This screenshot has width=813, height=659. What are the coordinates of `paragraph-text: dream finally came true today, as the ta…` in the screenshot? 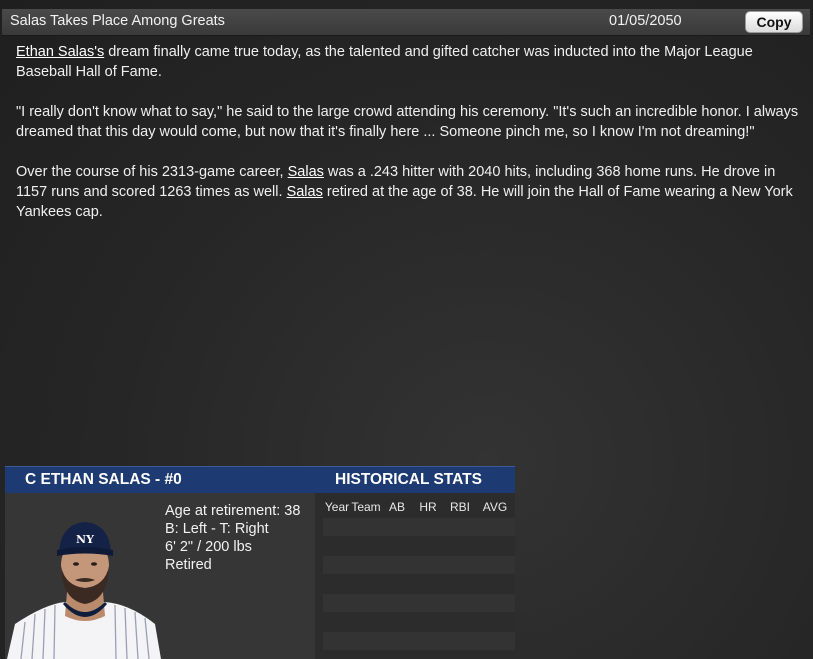 It's located at (384, 62).